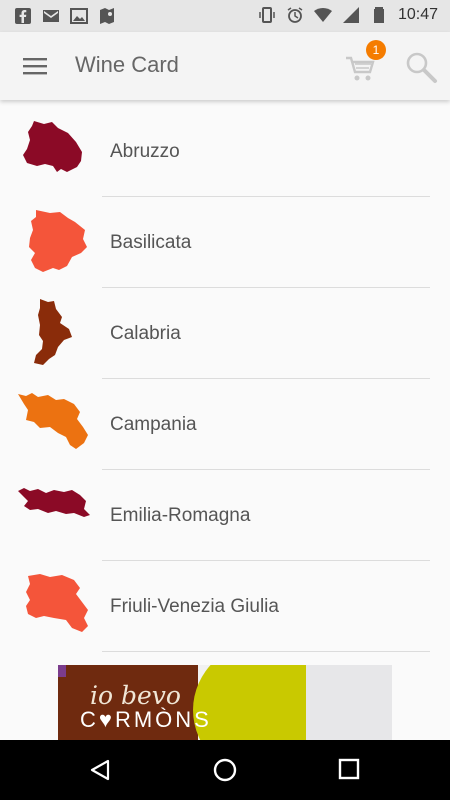  I want to click on list-item-calabria: Calabria, so click(225, 333).